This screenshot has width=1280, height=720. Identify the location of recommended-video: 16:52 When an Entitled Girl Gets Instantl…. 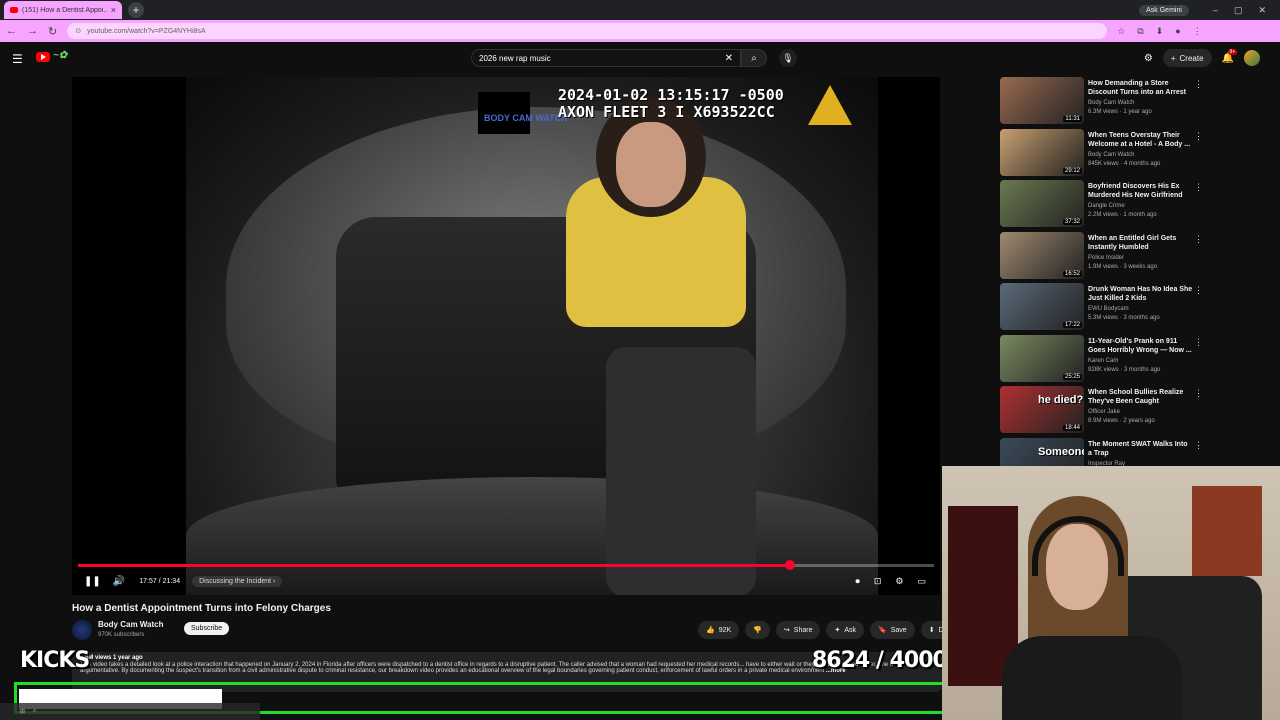
(1135, 255).